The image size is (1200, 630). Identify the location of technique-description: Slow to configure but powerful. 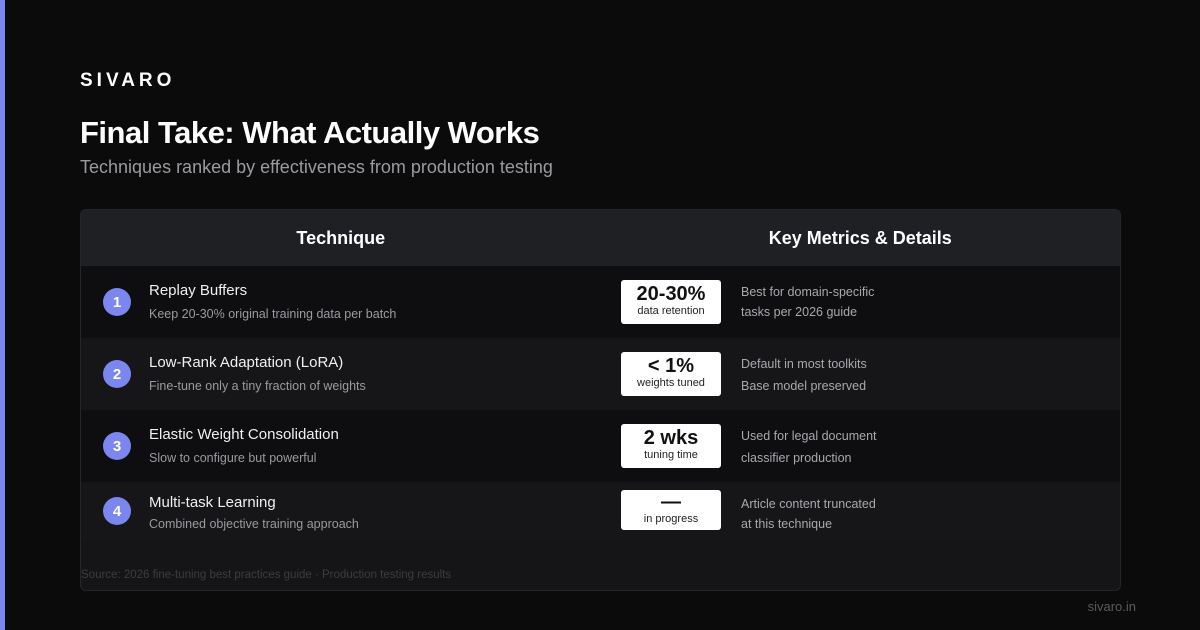
(233, 458).